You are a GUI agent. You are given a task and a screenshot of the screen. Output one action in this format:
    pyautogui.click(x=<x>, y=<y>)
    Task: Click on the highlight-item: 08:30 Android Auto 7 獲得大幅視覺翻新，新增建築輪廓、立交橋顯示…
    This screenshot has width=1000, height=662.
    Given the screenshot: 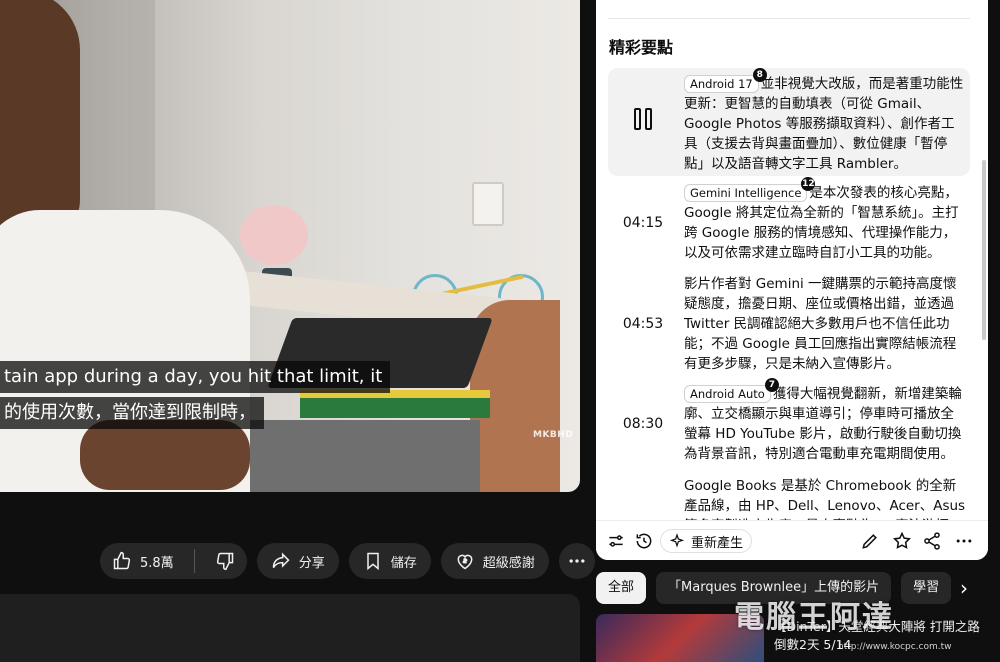 What is the action you would take?
    pyautogui.click(x=789, y=425)
    